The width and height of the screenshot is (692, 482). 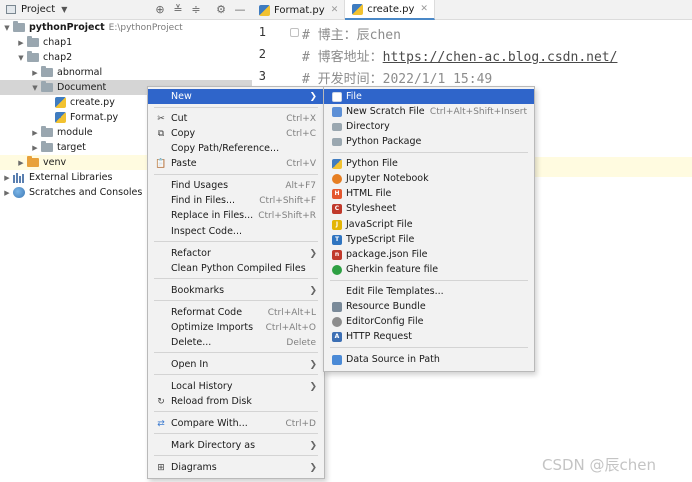 What do you see at coordinates (145, 27) in the screenshot?
I see `project-path: E:\pythonProject` at bounding box center [145, 27].